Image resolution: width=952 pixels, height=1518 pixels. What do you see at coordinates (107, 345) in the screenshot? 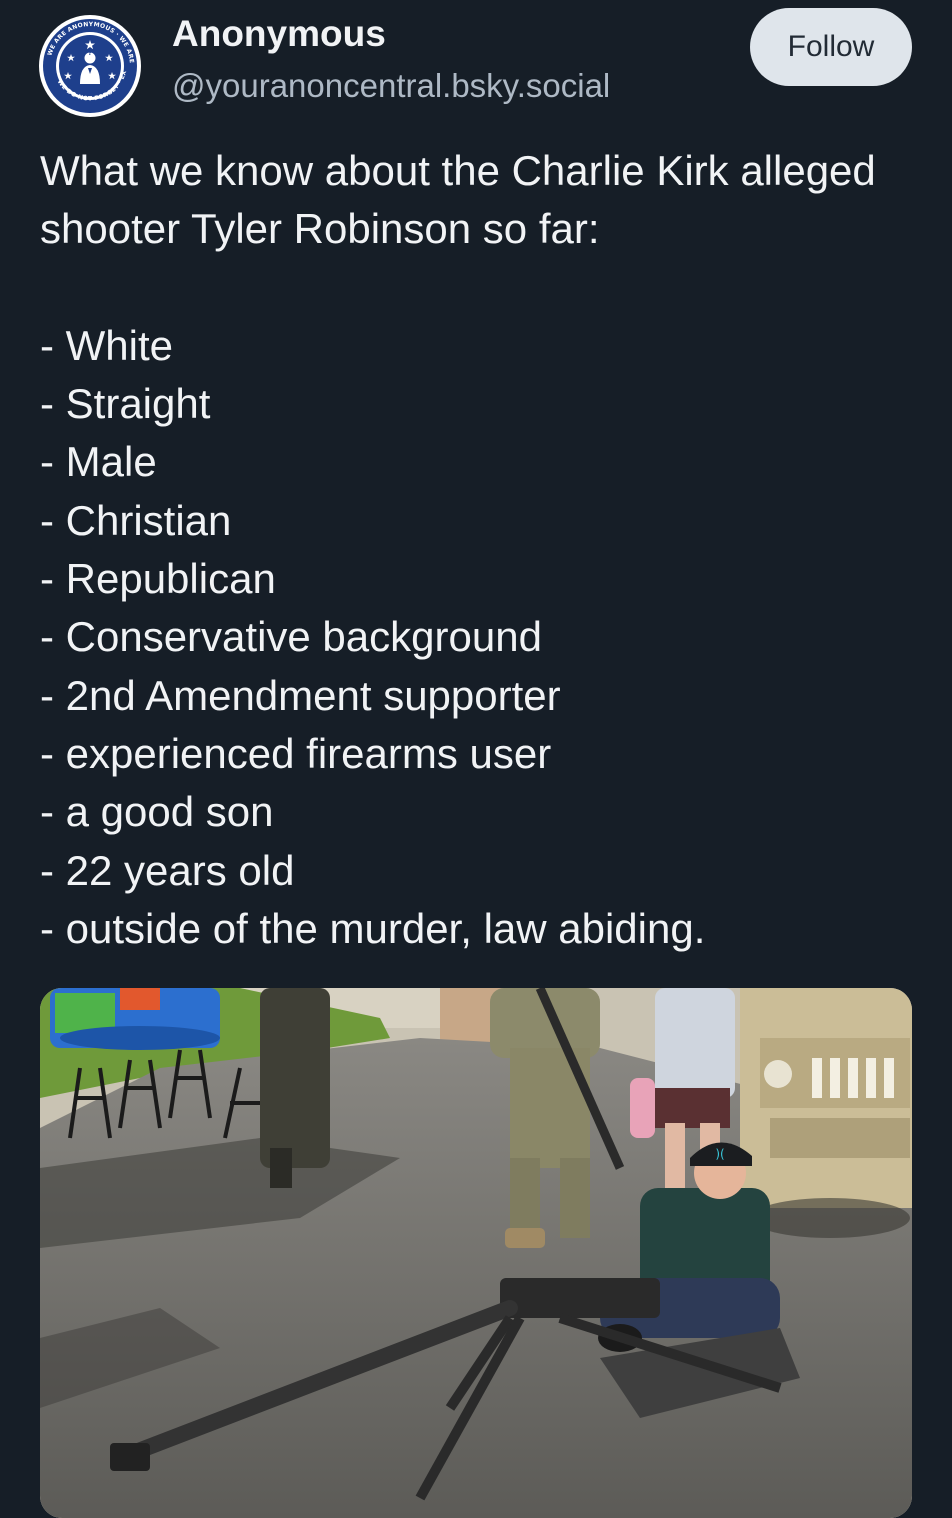
I see `list-item: - White` at bounding box center [107, 345].